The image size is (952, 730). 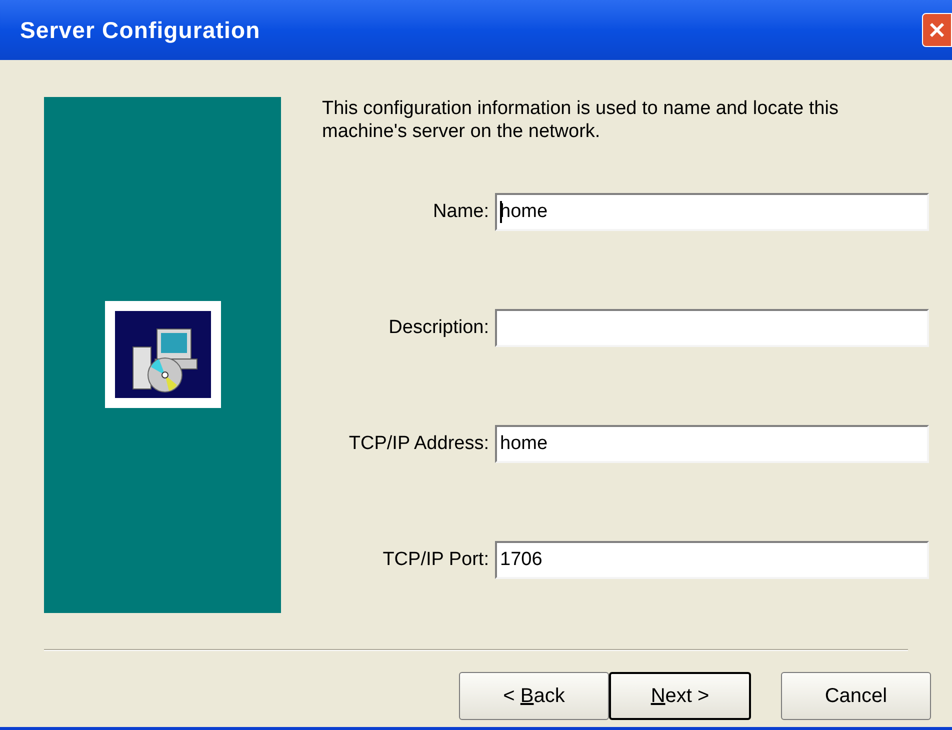 I want to click on wizard-button: < Back, so click(x=534, y=696).